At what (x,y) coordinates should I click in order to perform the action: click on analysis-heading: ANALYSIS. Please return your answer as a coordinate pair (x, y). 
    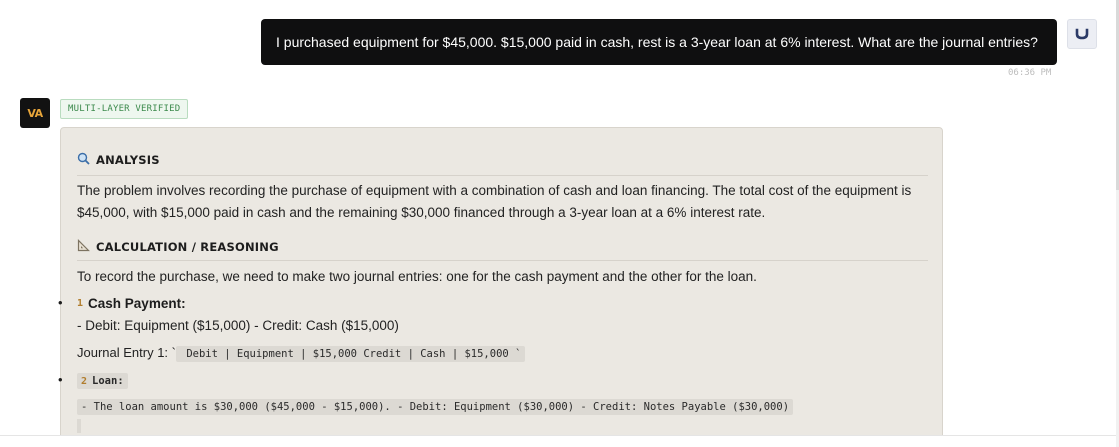
    Looking at the image, I should click on (118, 160).